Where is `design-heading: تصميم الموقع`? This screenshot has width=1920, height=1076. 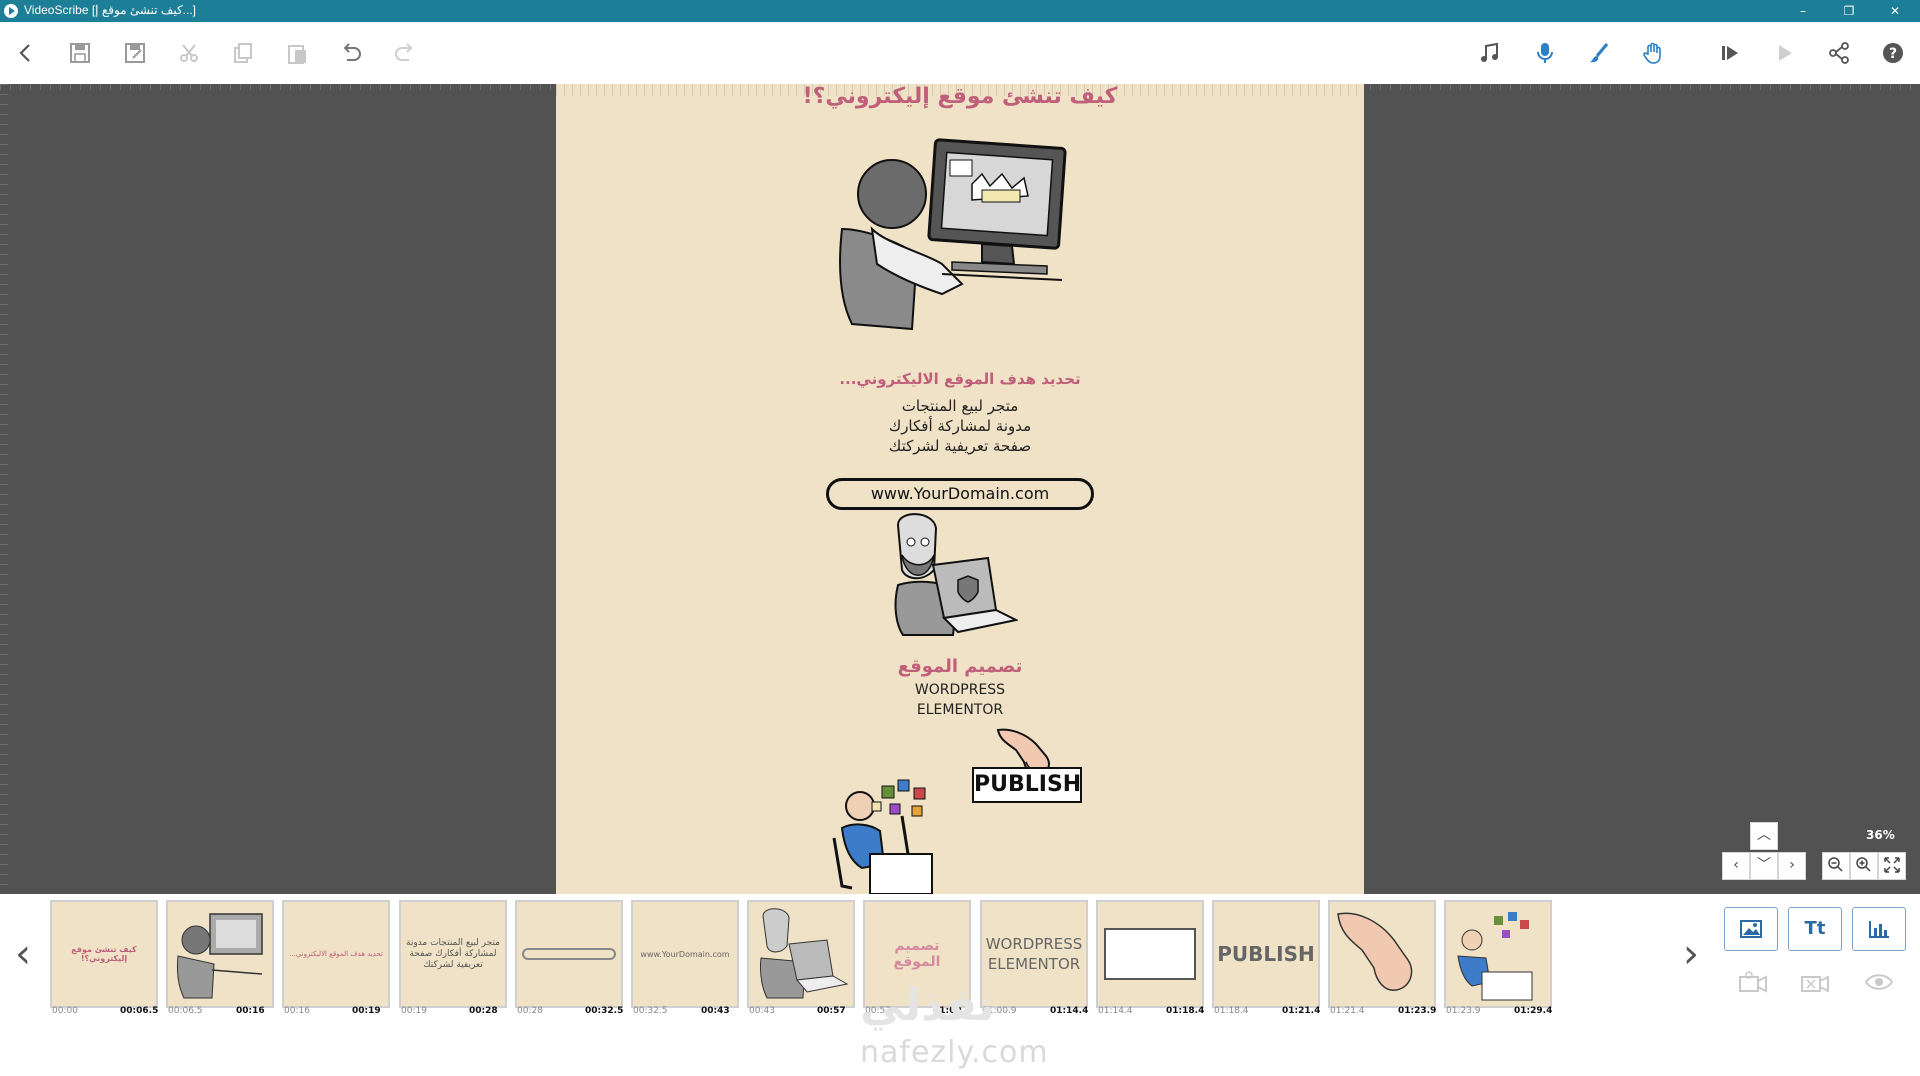
design-heading: تصميم الموقع is located at coordinates (960, 666).